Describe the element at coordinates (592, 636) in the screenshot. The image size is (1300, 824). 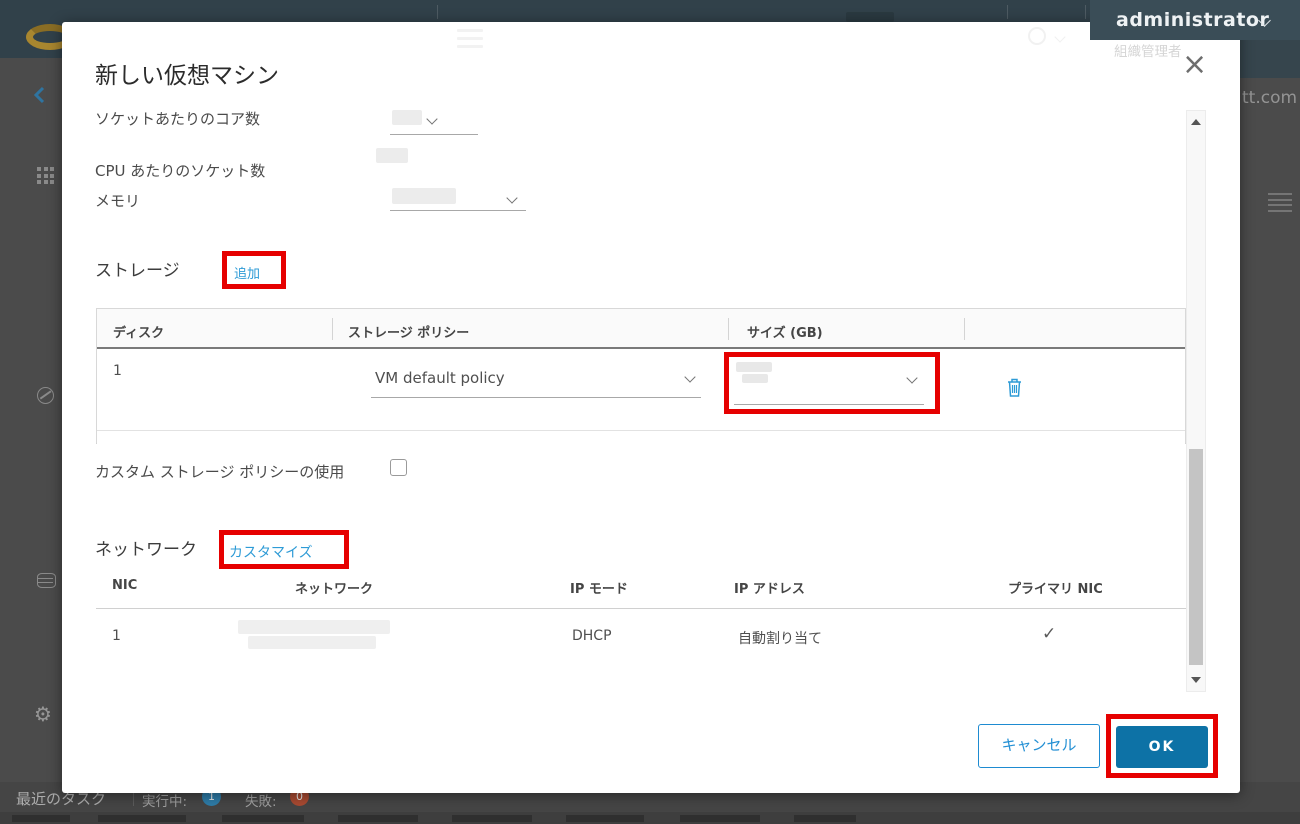
I see `ip-mode-cell: DHCP` at that location.